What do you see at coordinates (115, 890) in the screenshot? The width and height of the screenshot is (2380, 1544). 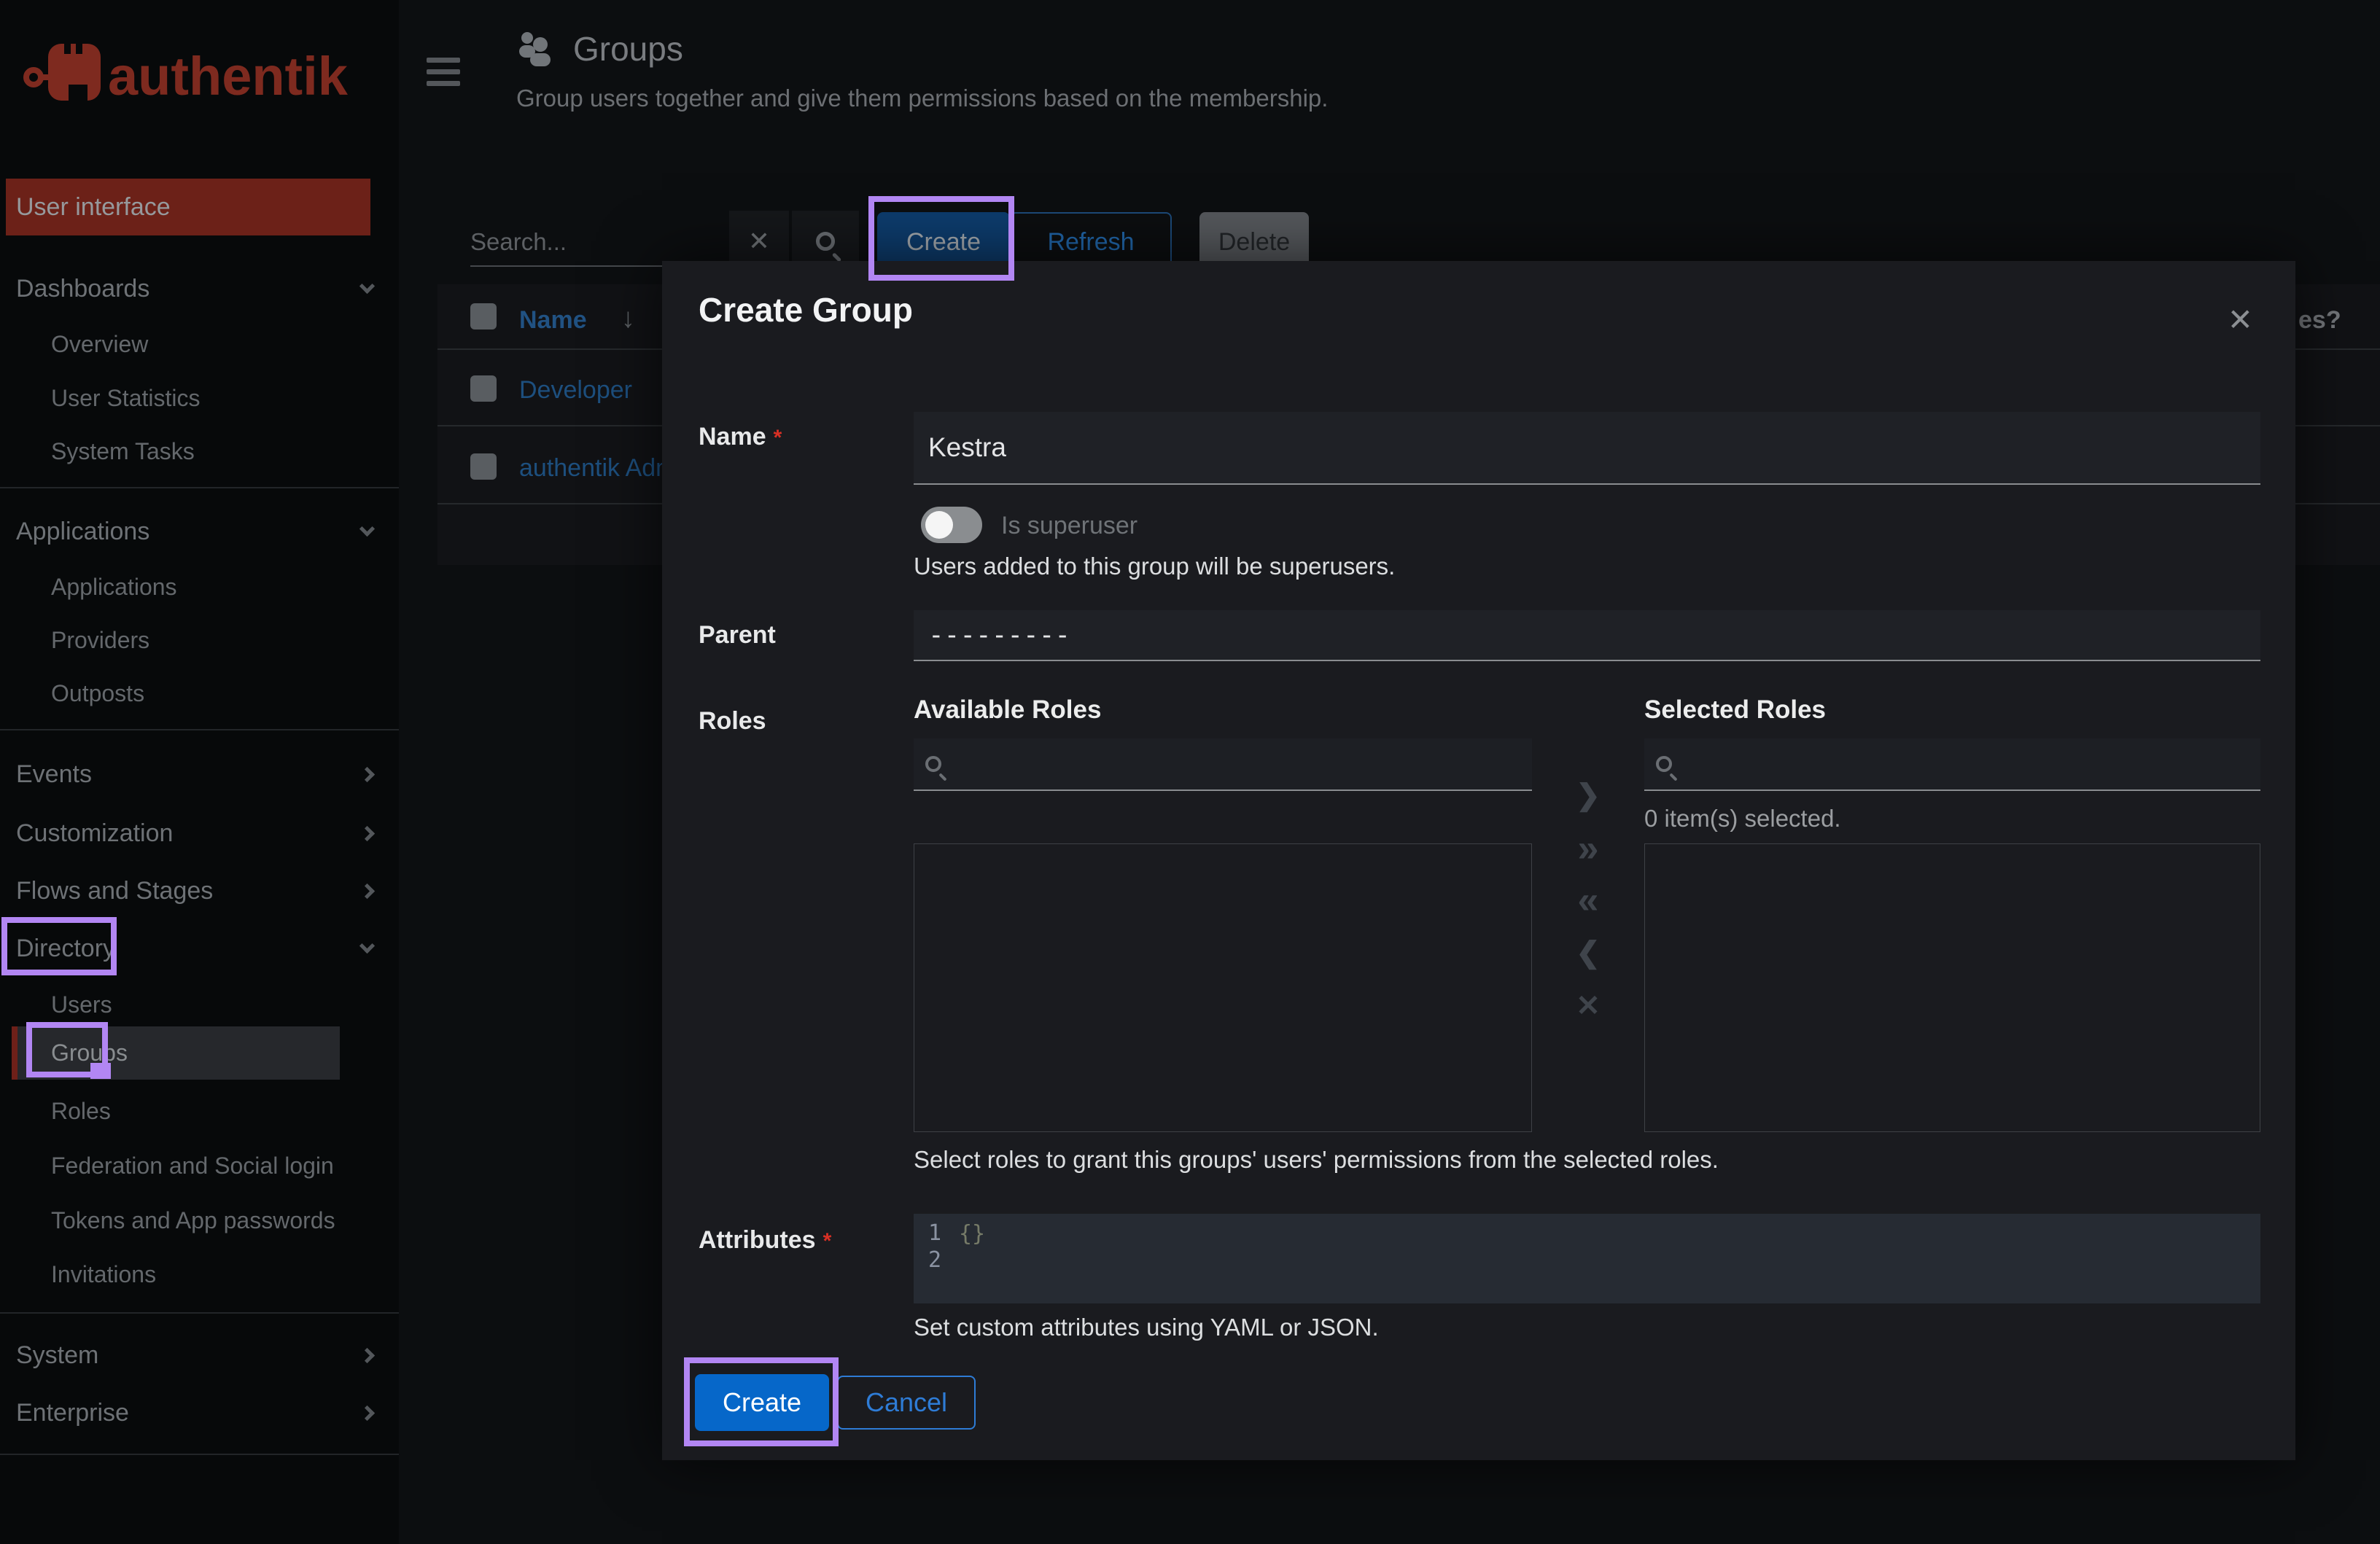 I see `sidebar-section-label: Flows and Stages` at bounding box center [115, 890].